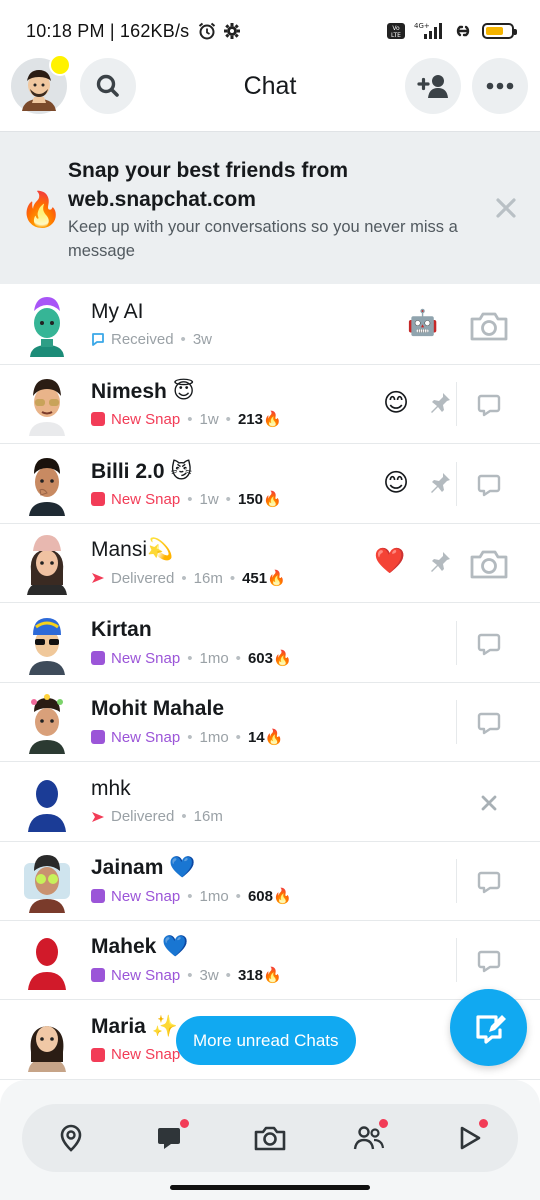 Image resolution: width=540 pixels, height=1200 pixels. I want to click on battery-icon, so click(499, 31).